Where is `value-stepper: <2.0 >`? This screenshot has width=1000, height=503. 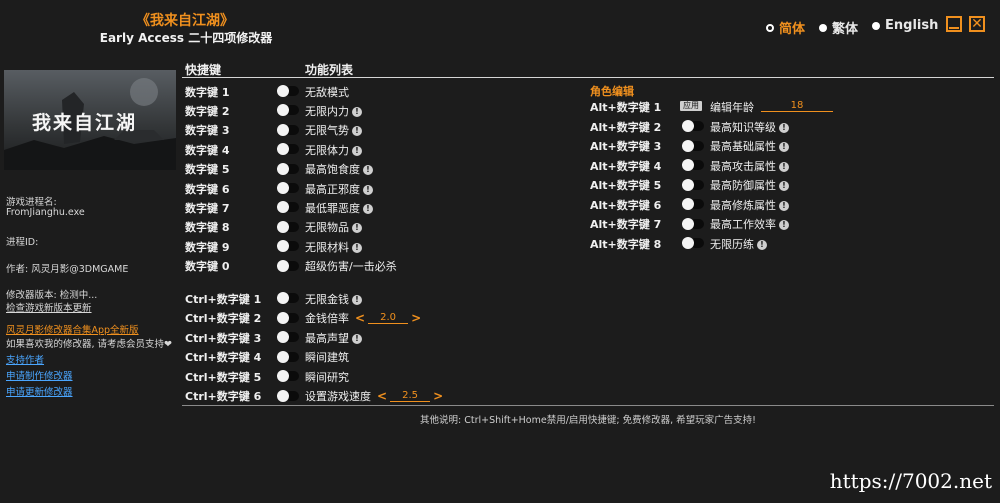 value-stepper: <2.0 > is located at coordinates (388, 318).